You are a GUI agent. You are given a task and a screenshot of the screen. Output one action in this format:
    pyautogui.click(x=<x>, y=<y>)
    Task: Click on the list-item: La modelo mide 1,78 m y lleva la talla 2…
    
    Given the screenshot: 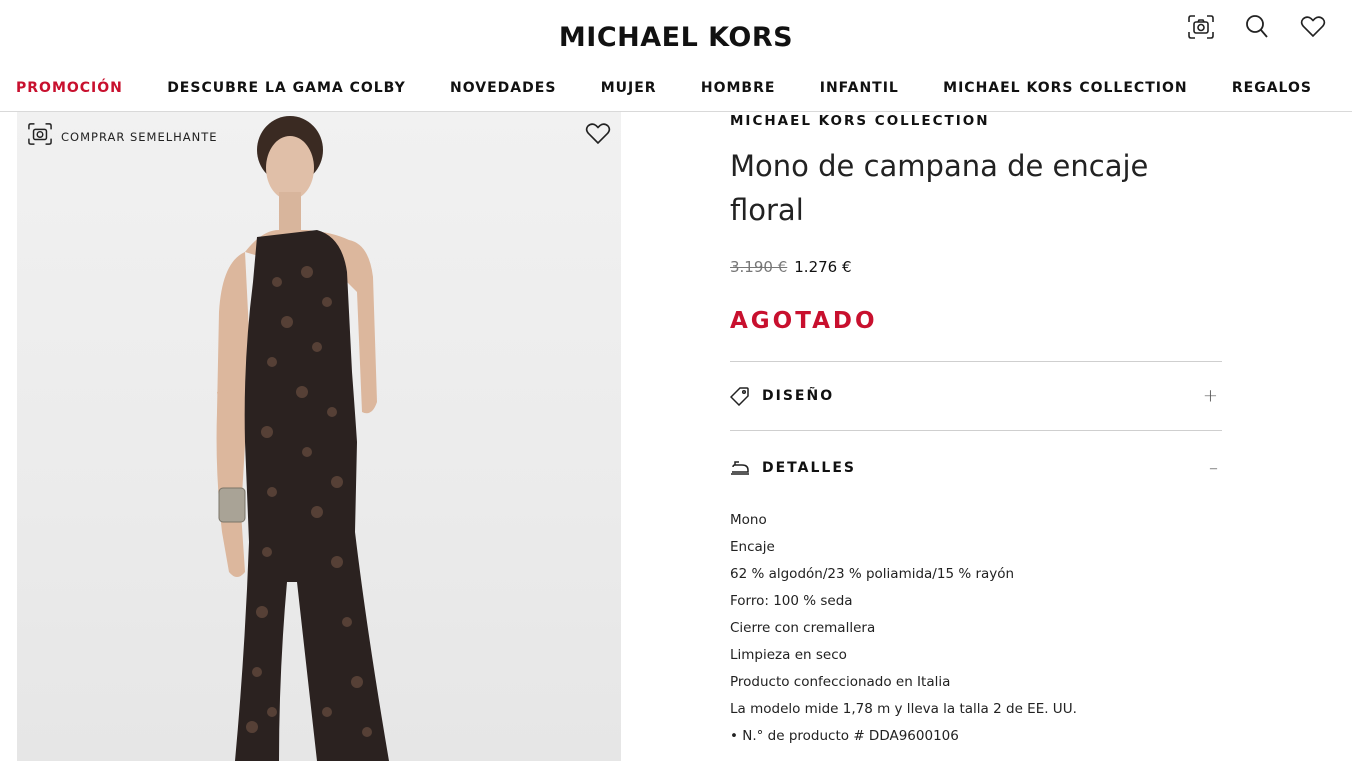 What is the action you would take?
    pyautogui.click(x=903, y=709)
    